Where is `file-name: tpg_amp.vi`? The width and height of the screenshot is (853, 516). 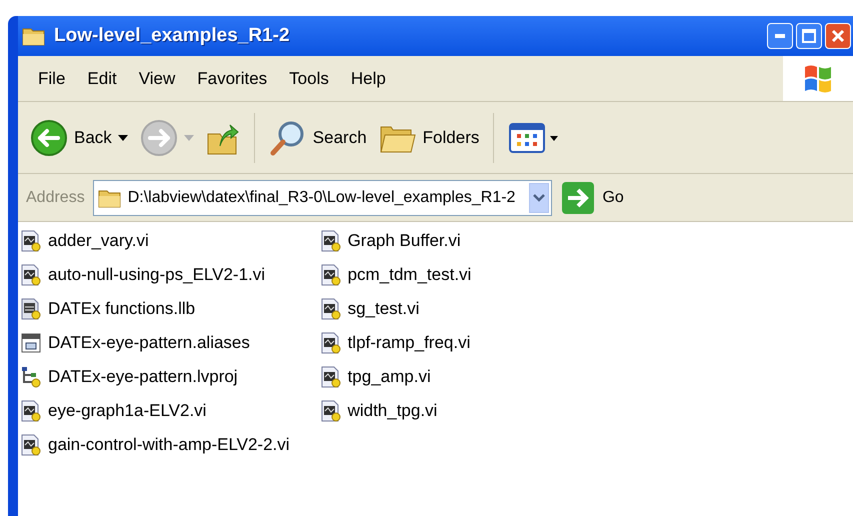
file-name: tpg_amp.vi is located at coordinates (389, 377).